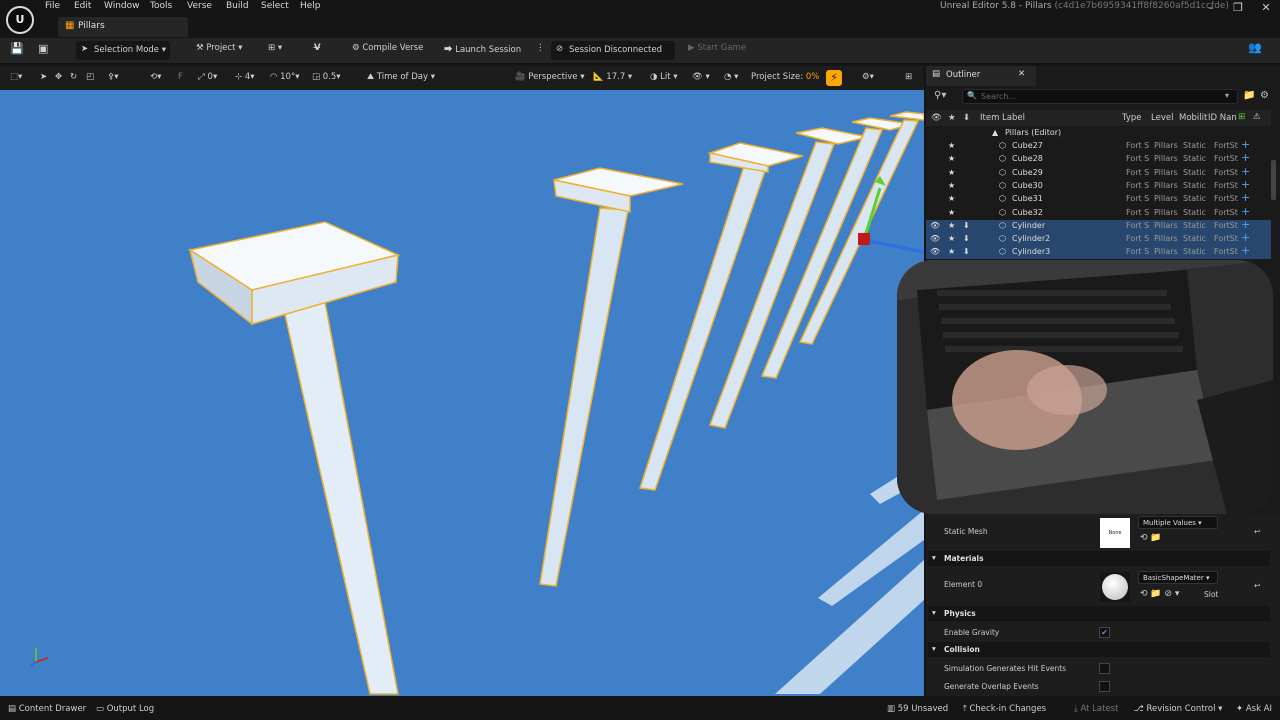  Describe the element at coordinates (1115, 587) in the screenshot. I see `material-thumbnail` at that location.